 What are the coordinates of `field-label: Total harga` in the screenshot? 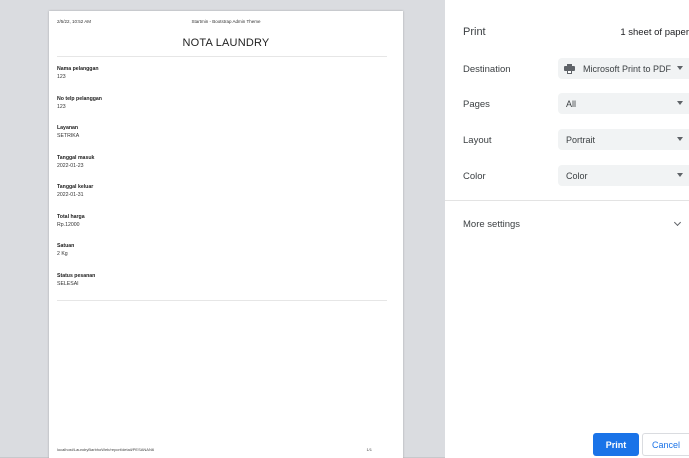 It's located at (71, 216).